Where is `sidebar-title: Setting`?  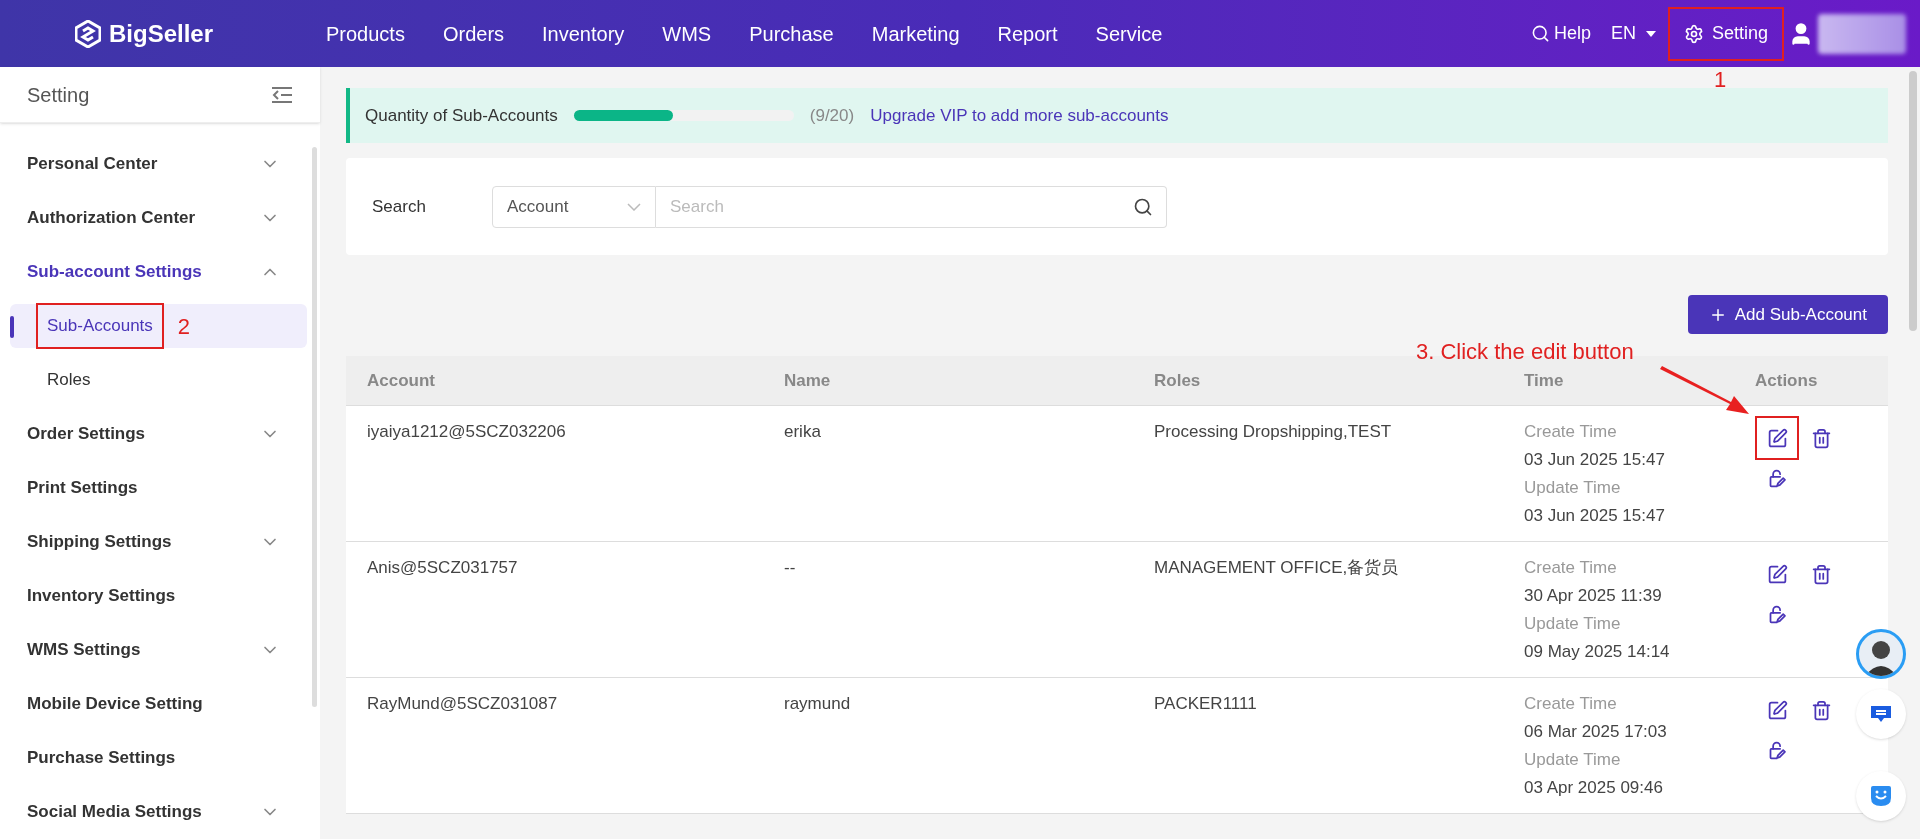 sidebar-title: Setting is located at coordinates (58, 95).